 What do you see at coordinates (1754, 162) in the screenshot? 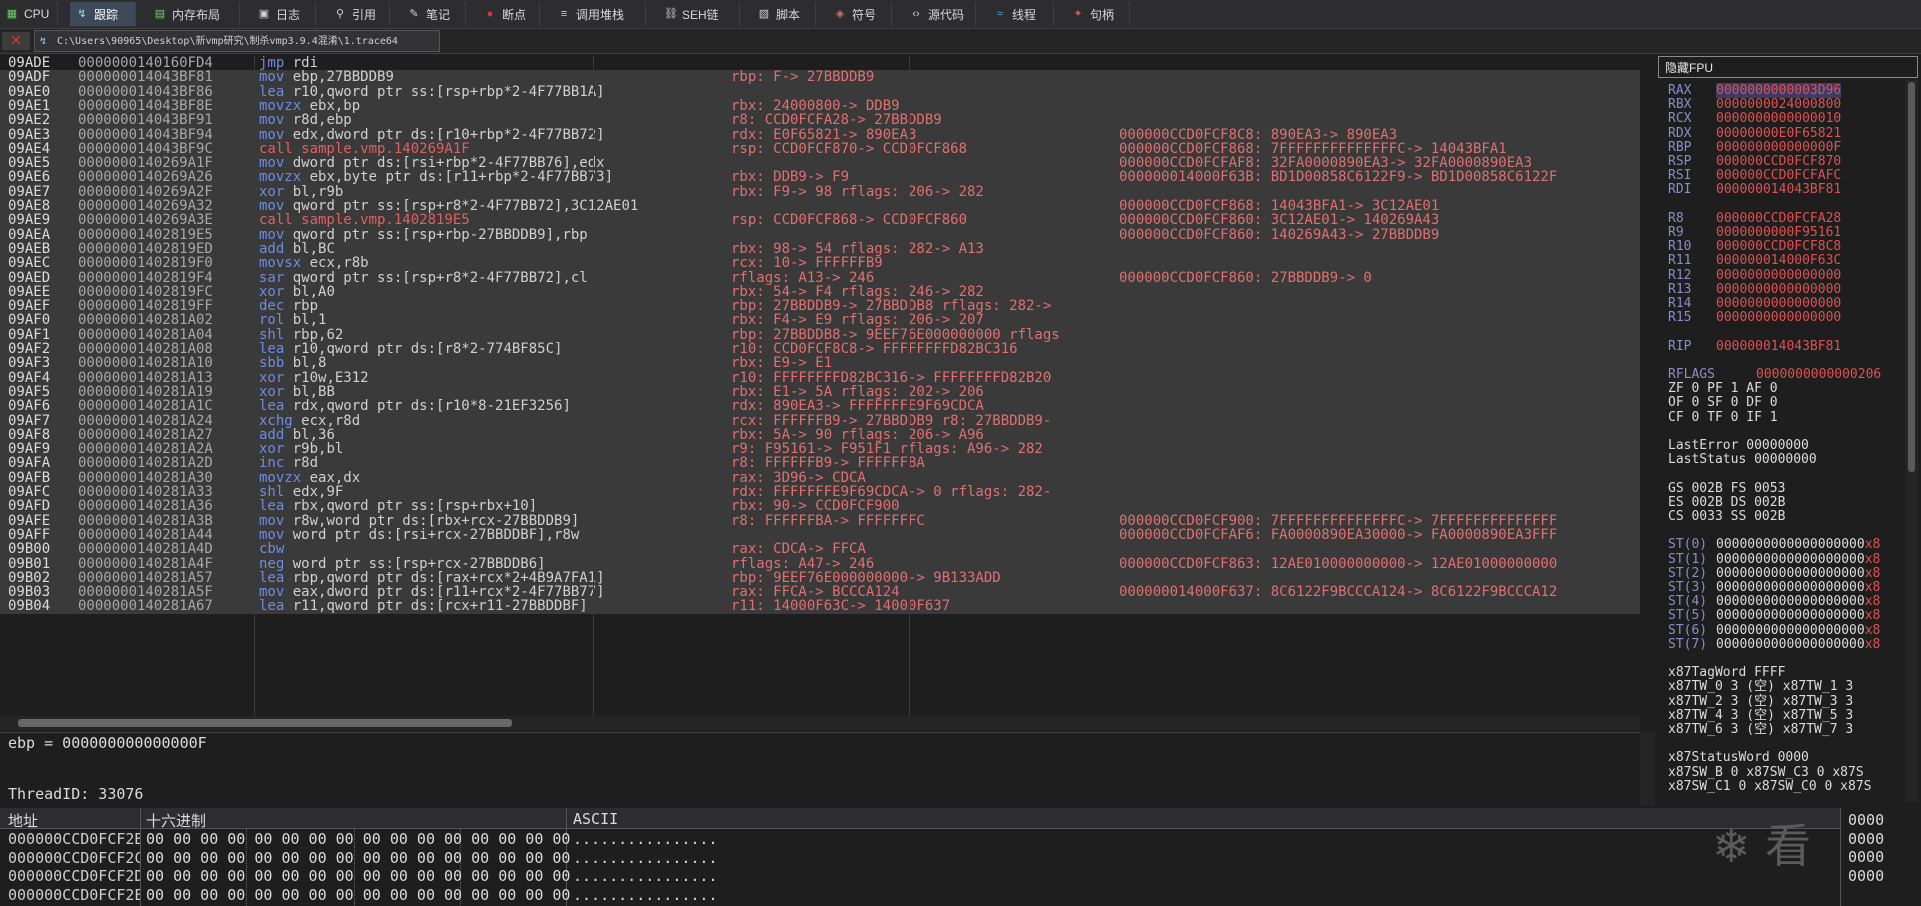
I see `register-rsp: RSP 000000CCD0FCF870` at bounding box center [1754, 162].